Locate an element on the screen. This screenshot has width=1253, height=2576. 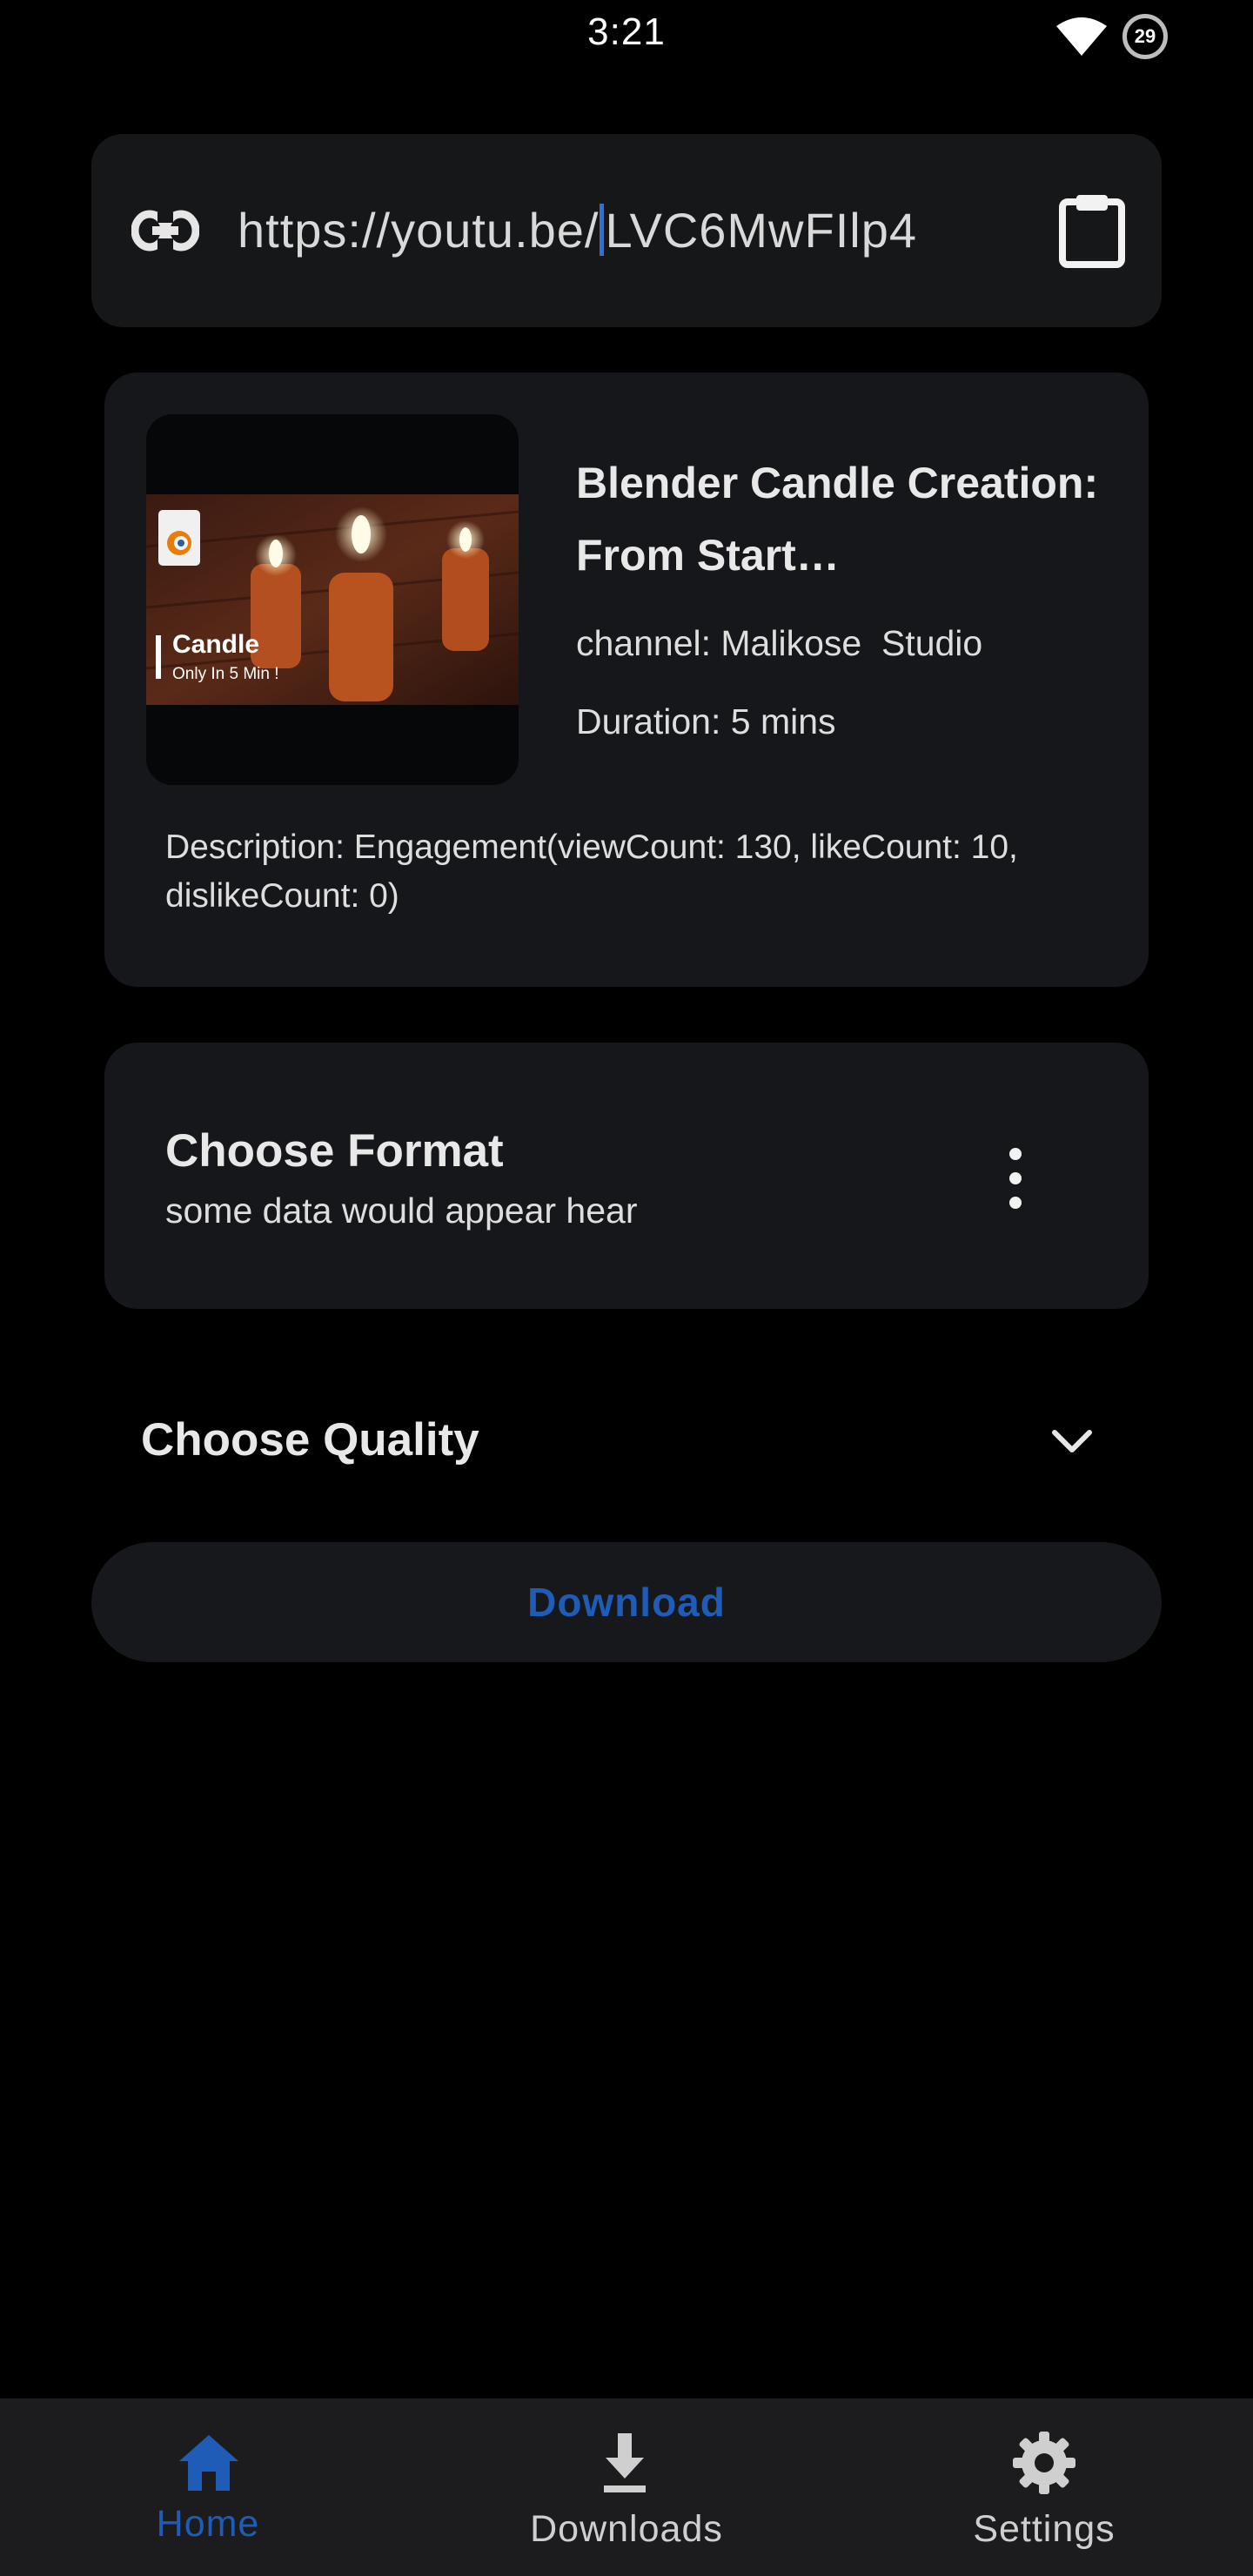
thumbnail-caption-title: Candle is located at coordinates (216, 645).